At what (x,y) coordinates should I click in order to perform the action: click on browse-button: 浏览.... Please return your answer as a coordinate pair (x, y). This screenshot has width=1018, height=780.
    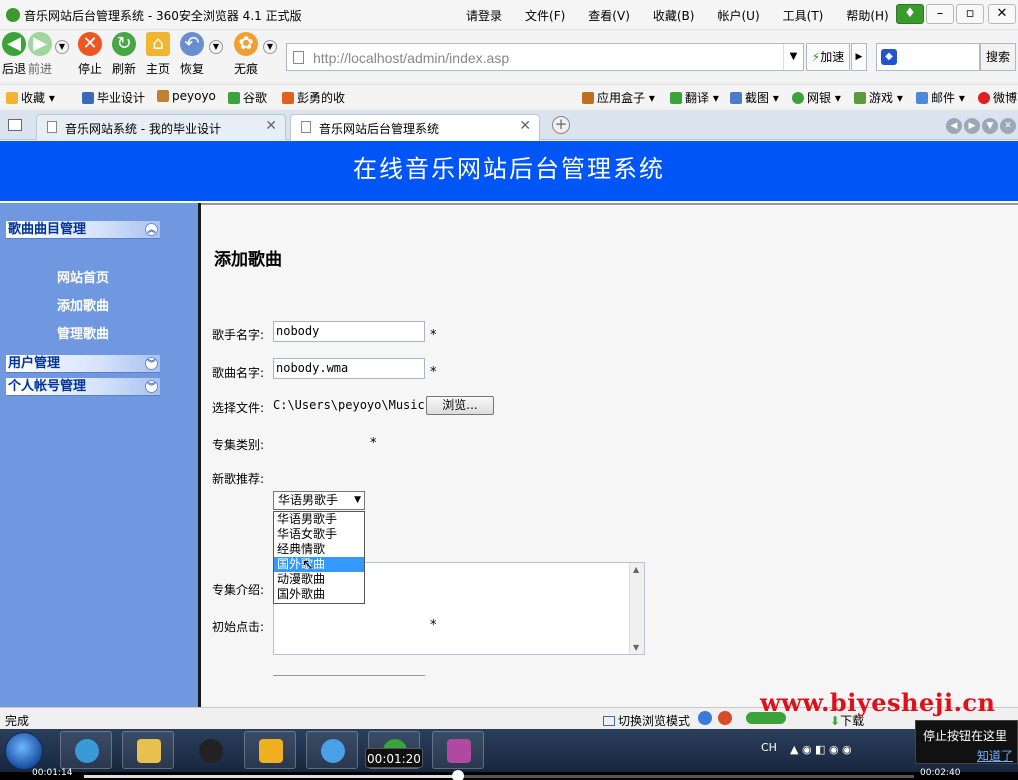
    Looking at the image, I should click on (460, 405).